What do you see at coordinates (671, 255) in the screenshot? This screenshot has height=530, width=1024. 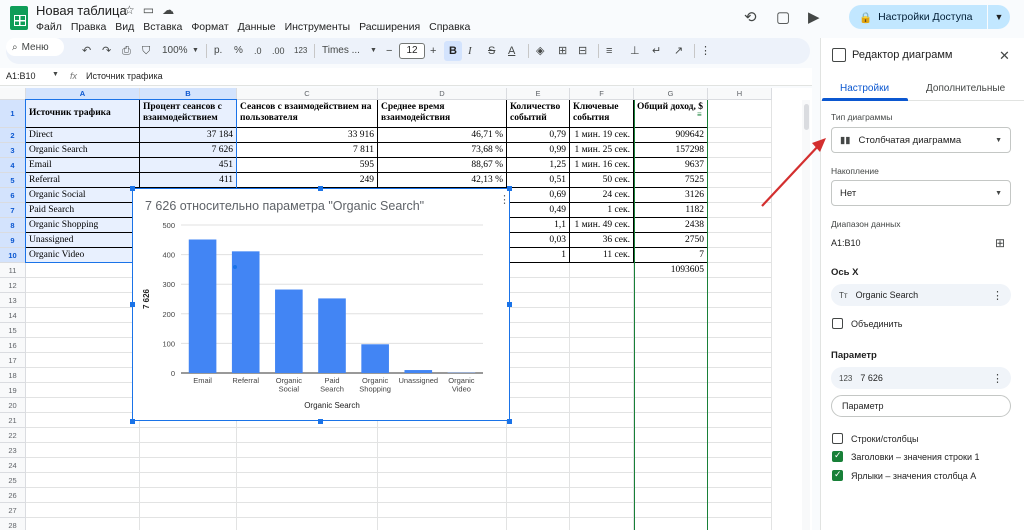 I see `table-cell: 7` at bounding box center [671, 255].